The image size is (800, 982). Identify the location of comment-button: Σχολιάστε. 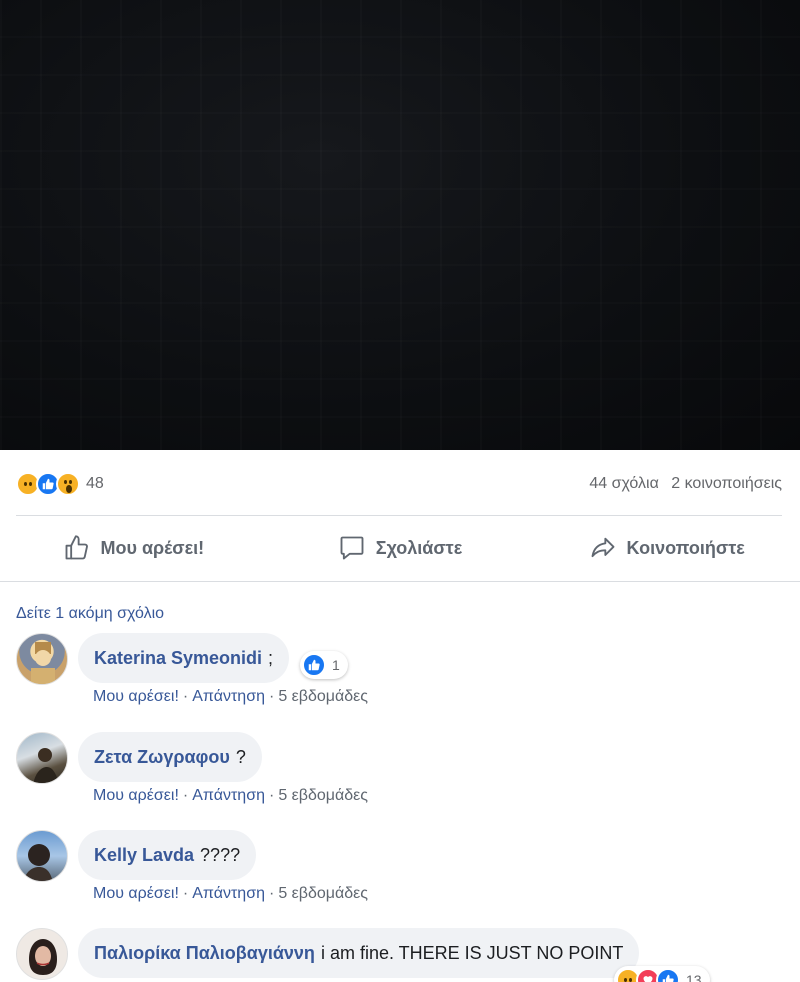
(400, 548).